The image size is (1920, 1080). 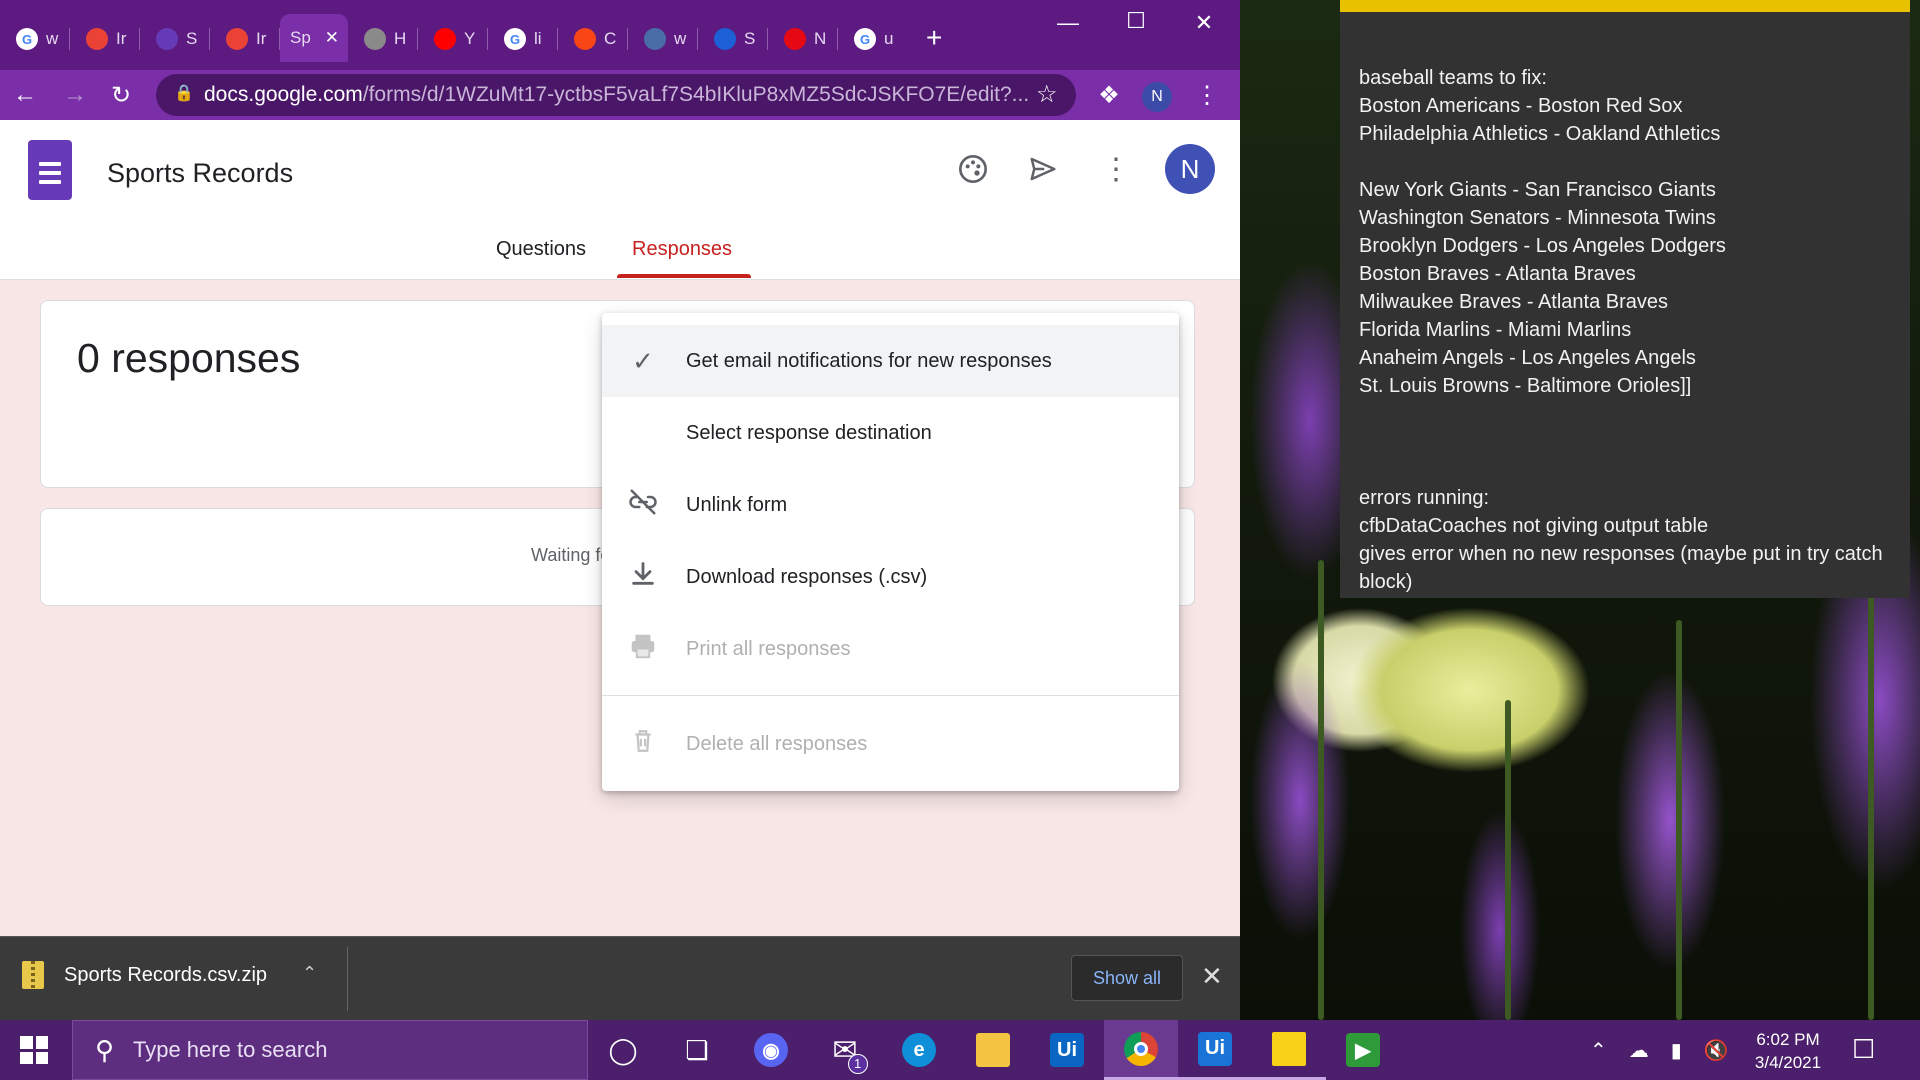 What do you see at coordinates (623, 1050) in the screenshot?
I see `cortana-icon: ◯` at bounding box center [623, 1050].